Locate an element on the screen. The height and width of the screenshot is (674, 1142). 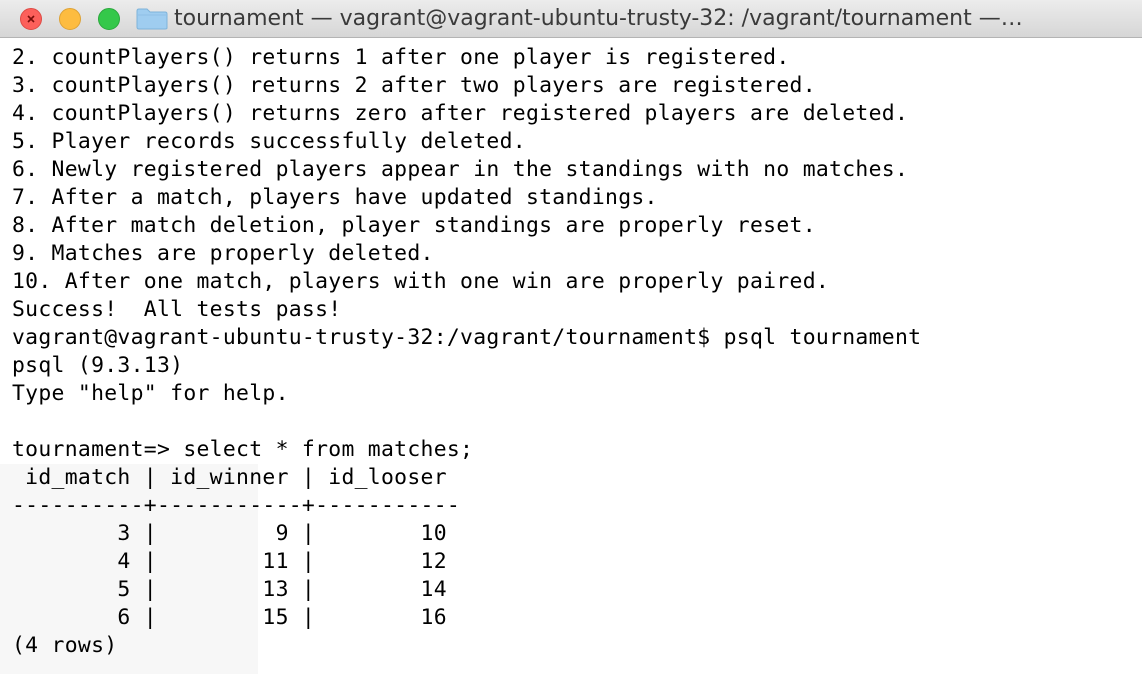
output-line: 9. Matches are properly deleted. is located at coordinates (223, 253).